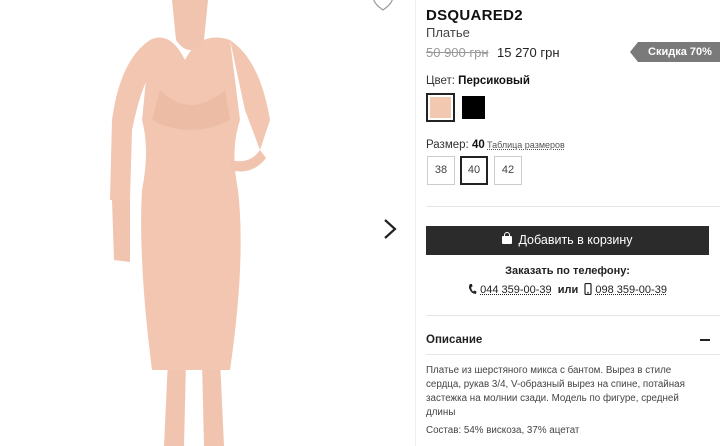 The height and width of the screenshot is (446, 720). Describe the element at coordinates (588, 289) in the screenshot. I see `mobile-phone-icon` at that location.